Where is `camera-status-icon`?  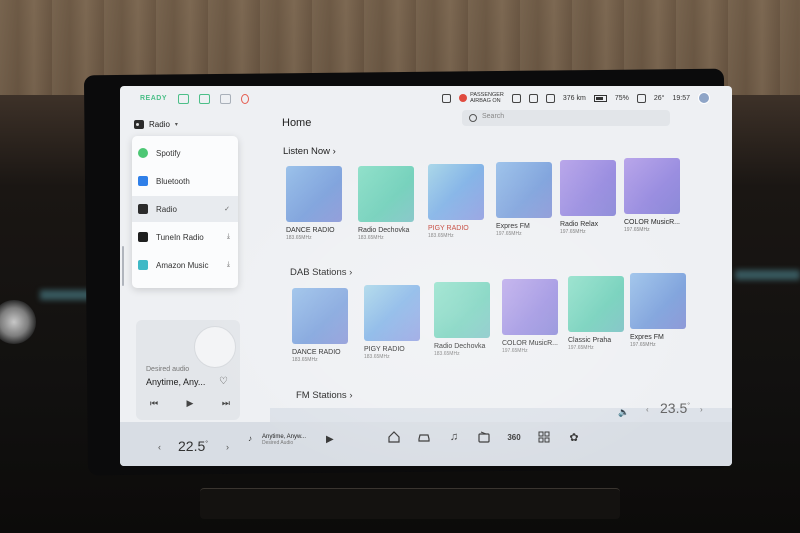 camera-status-icon is located at coordinates (225, 99).